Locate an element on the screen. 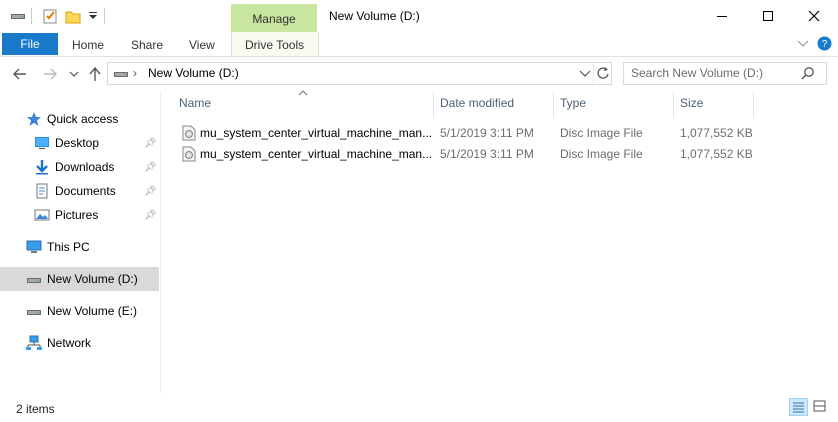  new-folder-icon is located at coordinates (73, 16).